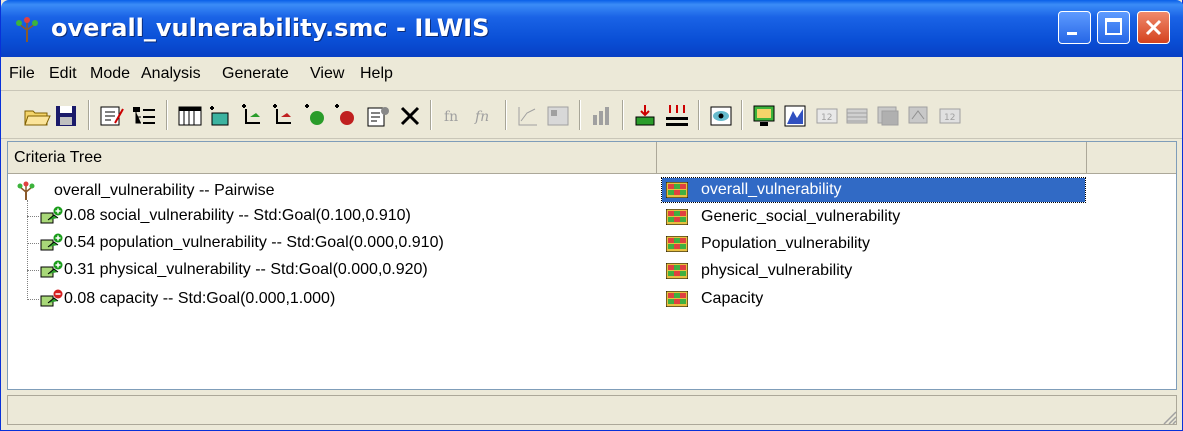 The width and height of the screenshot is (1183, 431). I want to click on map-item-label: Capacity, so click(732, 298).